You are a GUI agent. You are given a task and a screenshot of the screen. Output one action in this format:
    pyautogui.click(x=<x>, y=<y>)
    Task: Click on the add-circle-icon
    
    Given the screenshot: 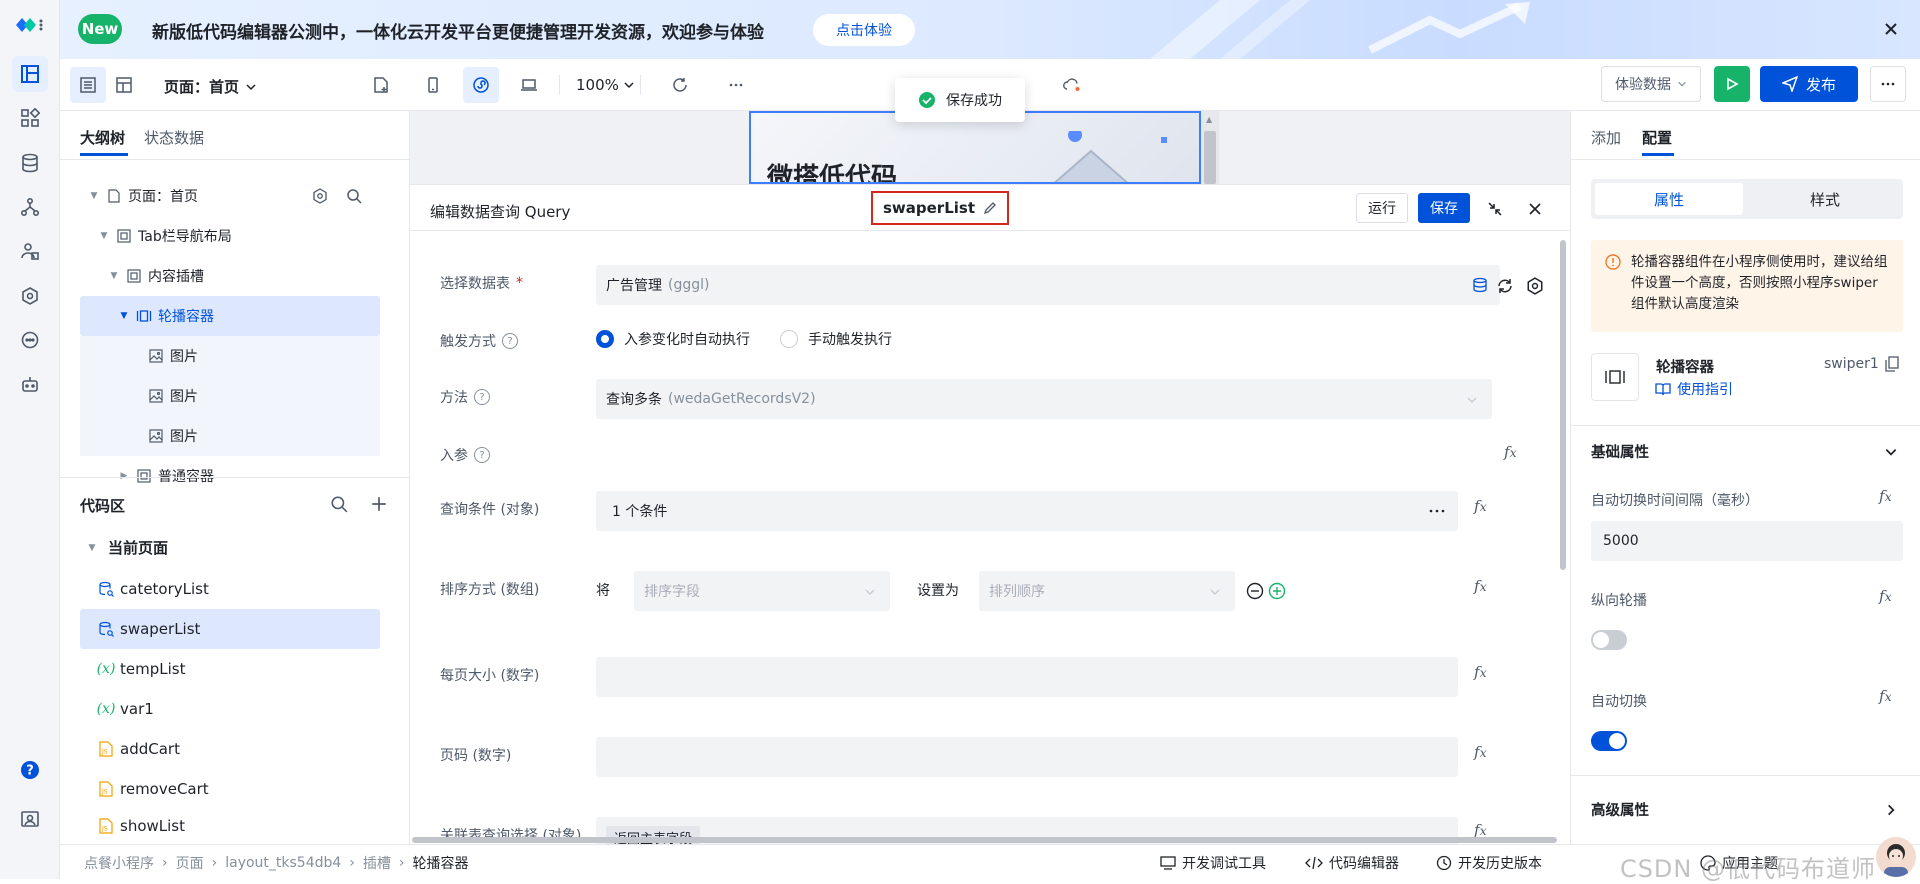 What is the action you would take?
    pyautogui.click(x=1277, y=591)
    